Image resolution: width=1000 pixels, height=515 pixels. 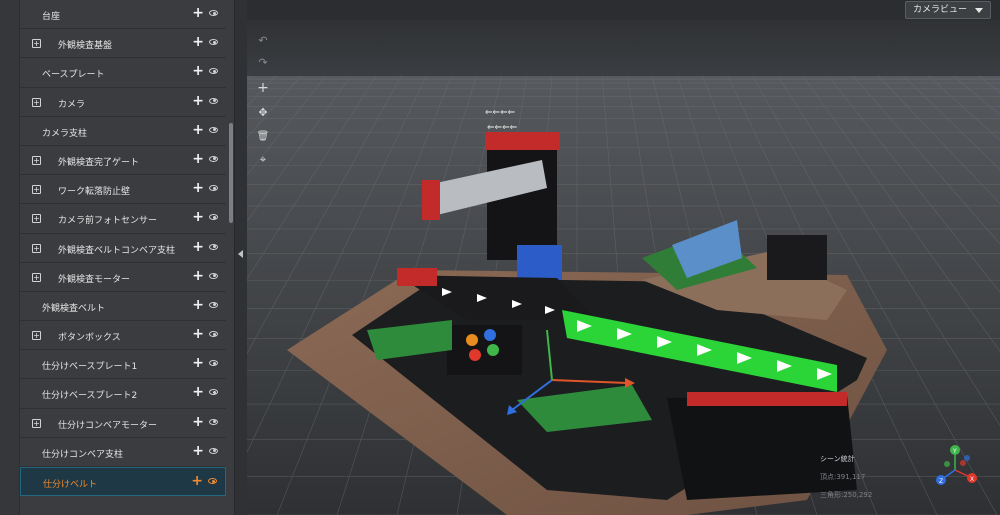 I want to click on gizmo-neg-x, so click(x=963, y=463).